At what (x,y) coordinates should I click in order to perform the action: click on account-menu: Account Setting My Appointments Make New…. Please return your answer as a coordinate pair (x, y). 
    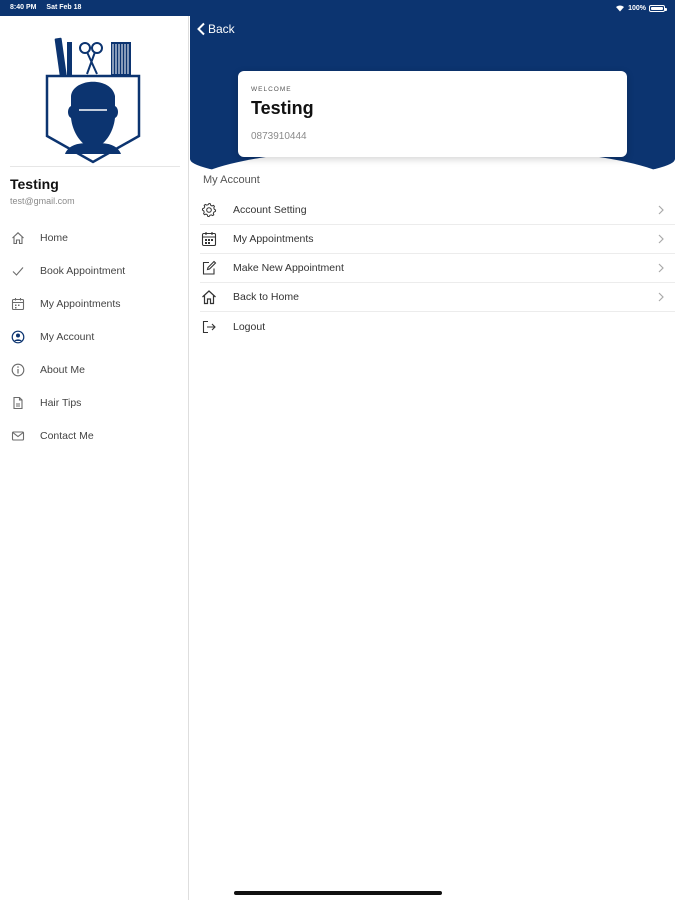
    Looking at the image, I should click on (437, 268).